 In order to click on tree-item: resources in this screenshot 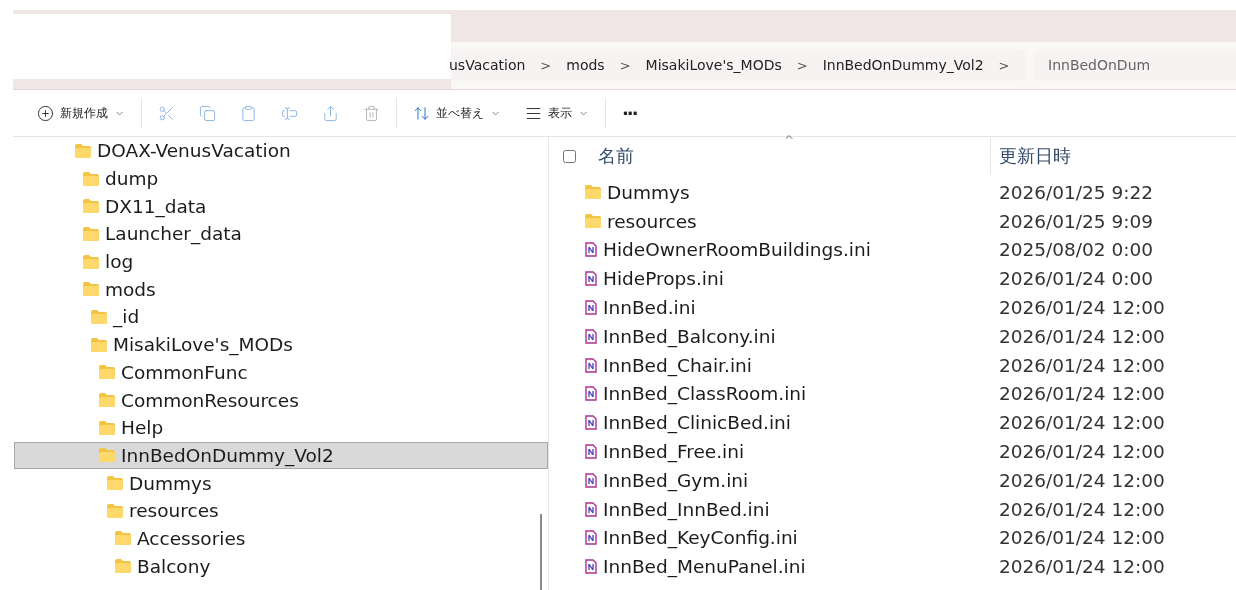, I will do `click(281, 510)`.